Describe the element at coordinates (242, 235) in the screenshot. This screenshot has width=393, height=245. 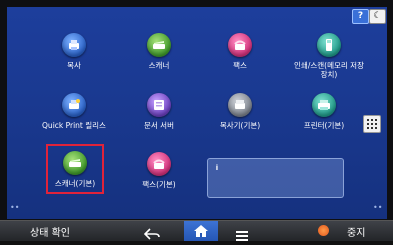
I see `menu-button` at that location.